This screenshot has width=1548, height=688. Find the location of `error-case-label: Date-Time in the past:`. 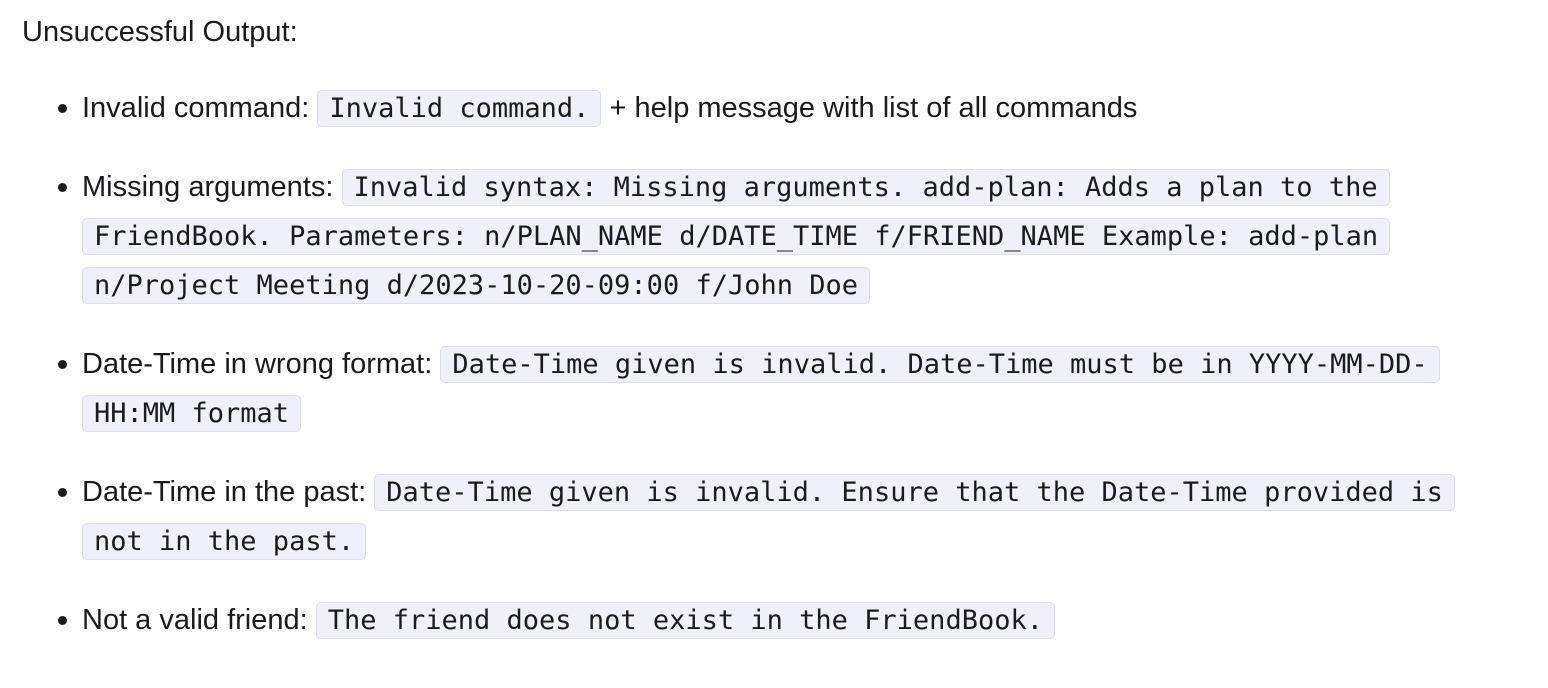

error-case-label: Date-Time in the past: is located at coordinates (224, 492).